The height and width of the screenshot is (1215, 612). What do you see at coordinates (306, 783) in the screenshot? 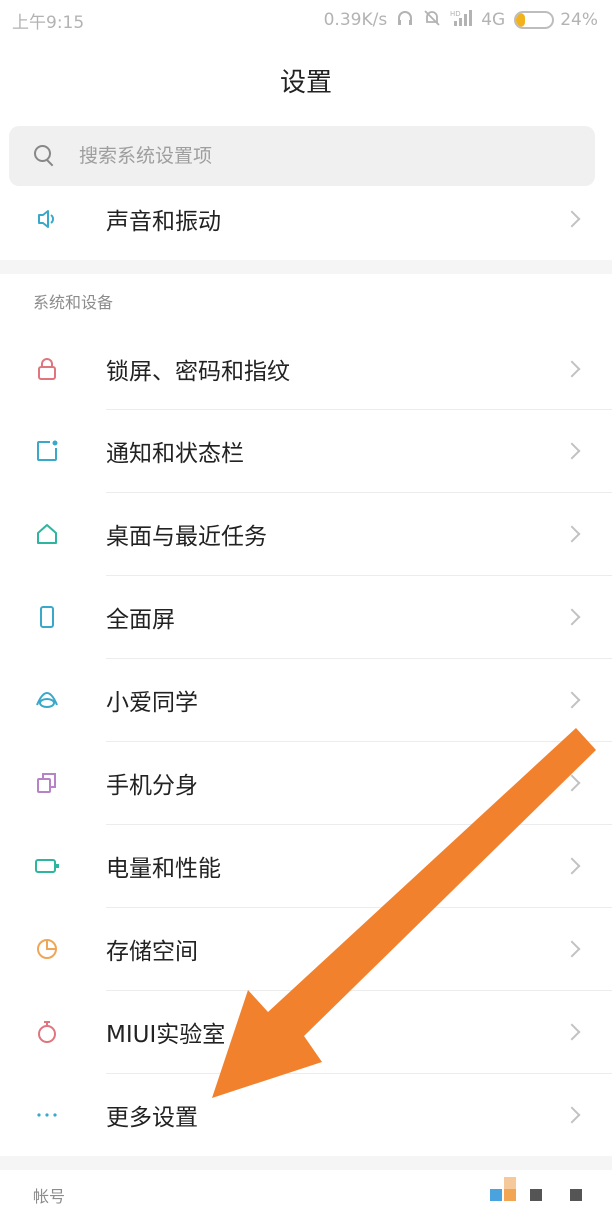
I see `settings-item-second-space: 手机分身` at bounding box center [306, 783].